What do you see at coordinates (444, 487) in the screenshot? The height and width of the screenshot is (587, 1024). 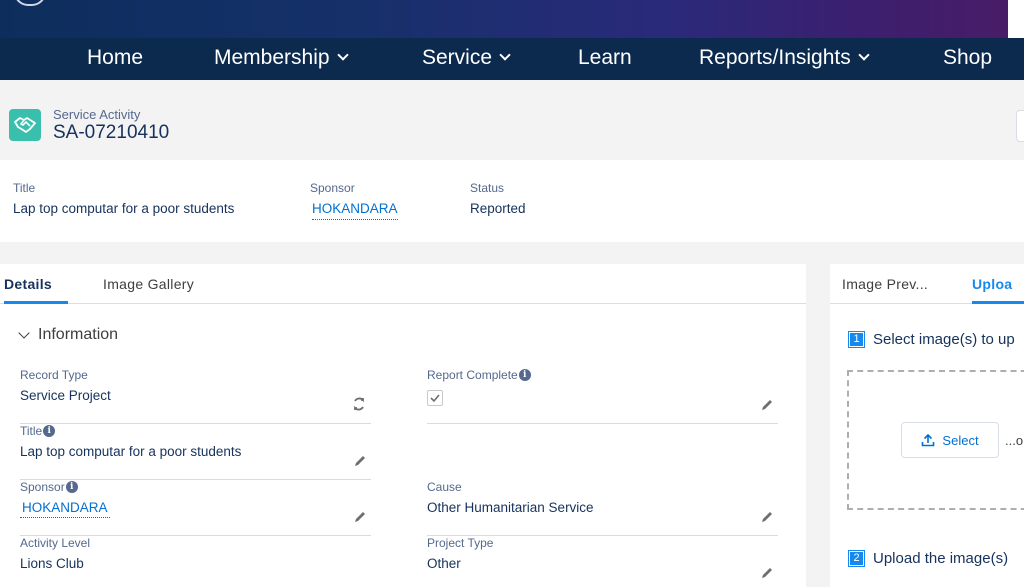 I see `field-label: Cause` at bounding box center [444, 487].